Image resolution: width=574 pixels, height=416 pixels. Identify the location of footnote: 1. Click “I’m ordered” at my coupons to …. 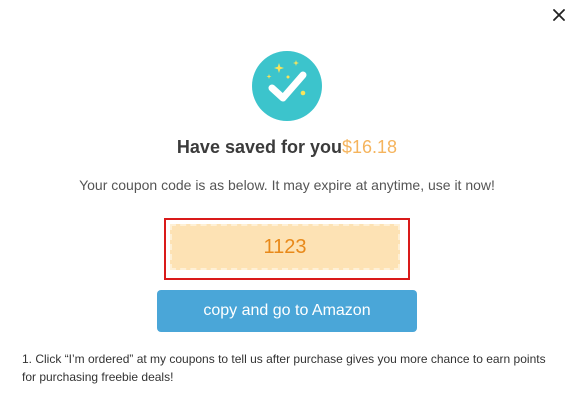
(284, 368).